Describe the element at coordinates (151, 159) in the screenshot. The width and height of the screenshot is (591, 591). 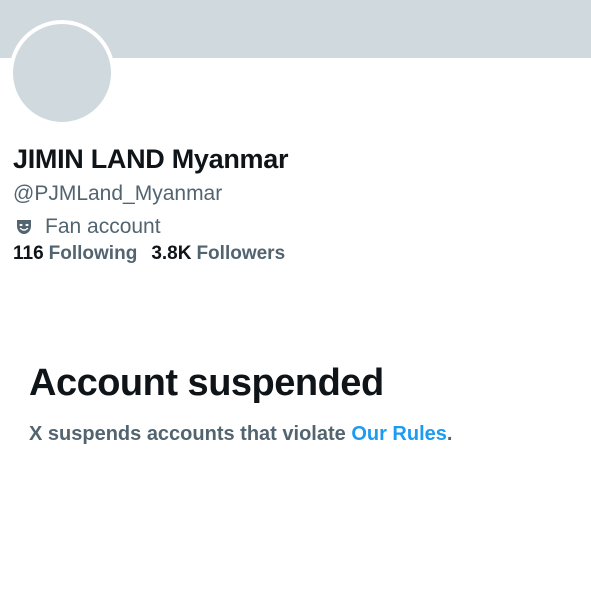
I see `display-name: JIMIN LAND Myanmar` at that location.